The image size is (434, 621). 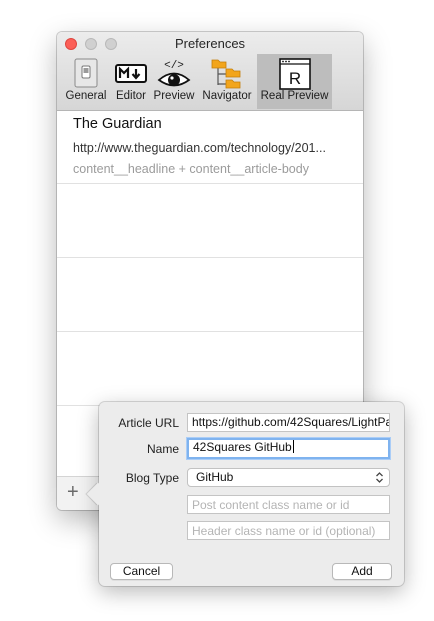 I want to click on blog-type-select: GitHub, so click(x=288, y=477).